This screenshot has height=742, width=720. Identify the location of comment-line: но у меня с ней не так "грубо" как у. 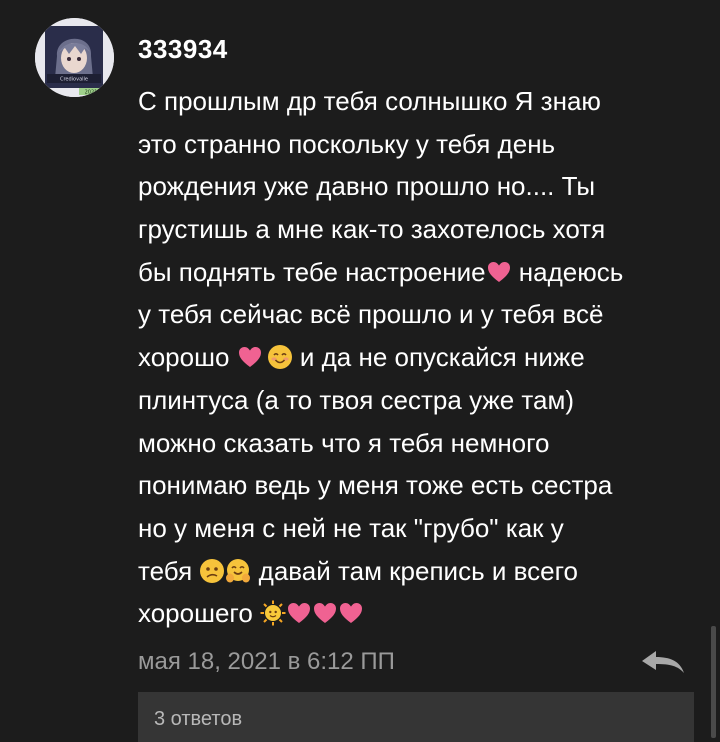
(418, 528).